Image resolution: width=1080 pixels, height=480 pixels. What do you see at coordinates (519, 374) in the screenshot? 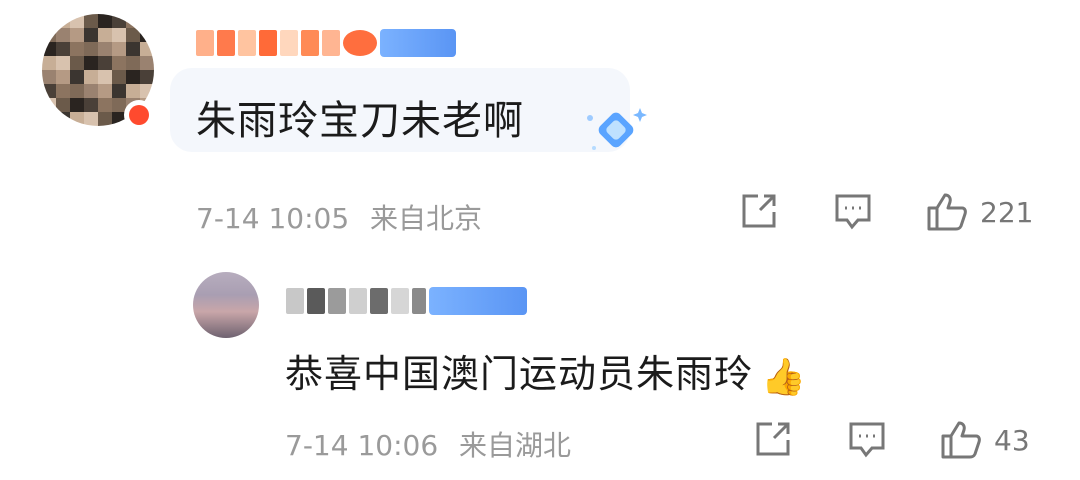
I see `reply-text-content: 恭喜中国澳门运动员朱雨玲` at bounding box center [519, 374].